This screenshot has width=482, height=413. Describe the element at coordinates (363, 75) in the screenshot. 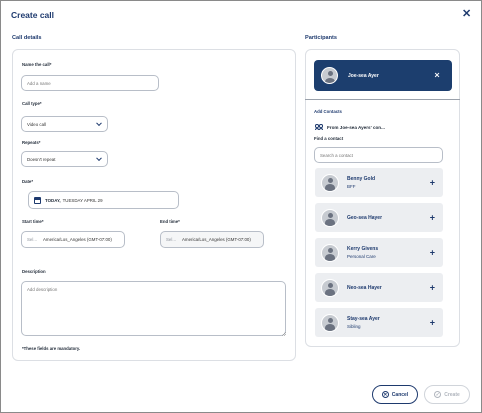

I see `selected-participant-name: Joe-sea Ayer` at that location.